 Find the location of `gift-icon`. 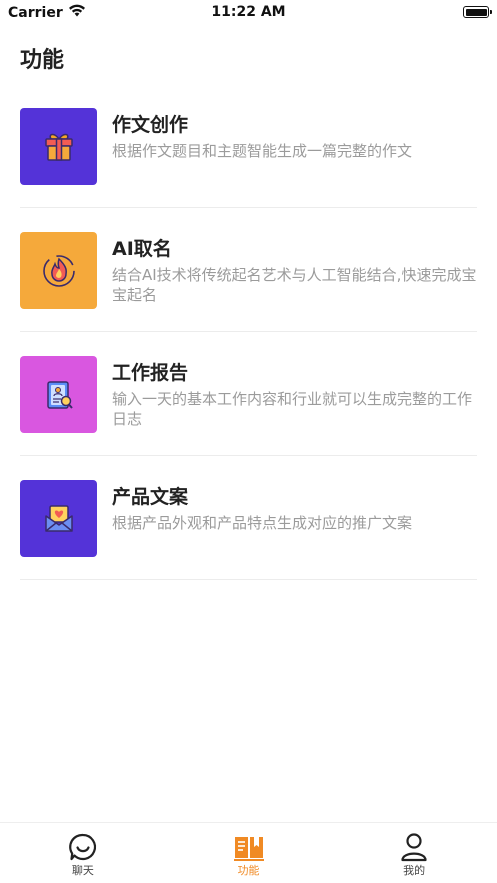

gift-icon is located at coordinates (58, 147).